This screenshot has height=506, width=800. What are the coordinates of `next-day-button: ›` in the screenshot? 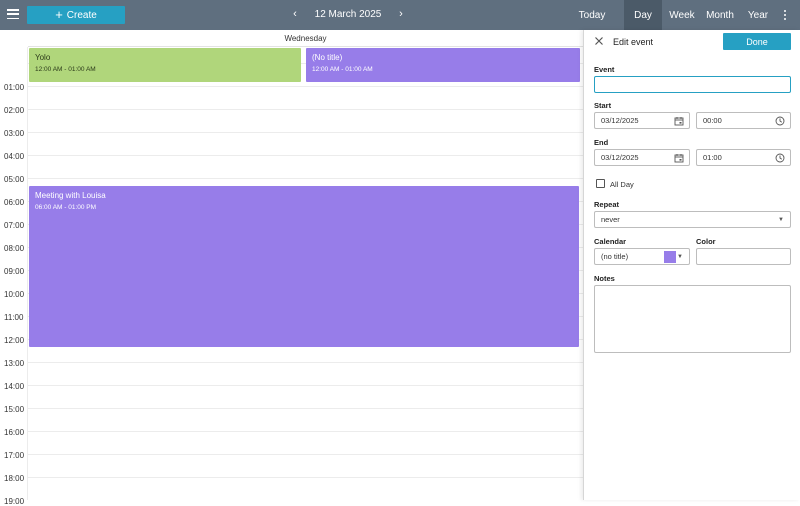 It's located at (401, 14).